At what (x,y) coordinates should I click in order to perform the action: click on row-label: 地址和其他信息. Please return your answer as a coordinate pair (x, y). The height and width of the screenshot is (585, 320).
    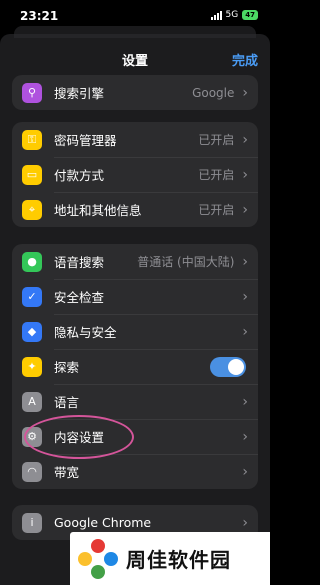
    Looking at the image, I should click on (98, 210).